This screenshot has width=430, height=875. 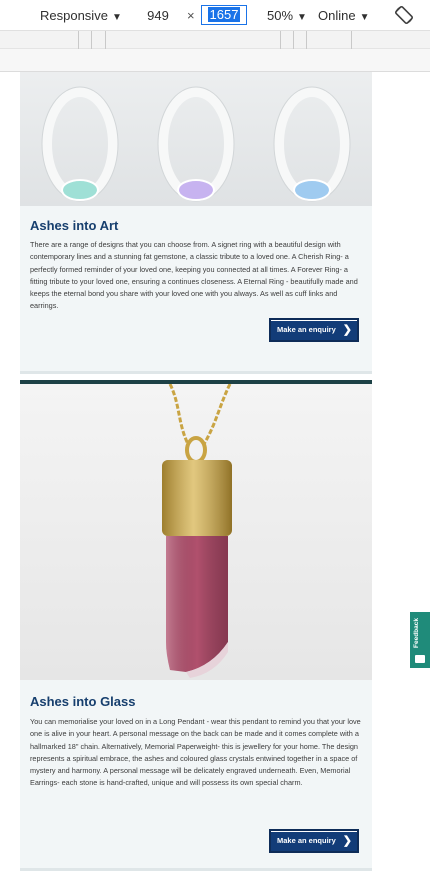 What do you see at coordinates (74, 225) in the screenshot?
I see `card-title: Ashes into Art` at bounding box center [74, 225].